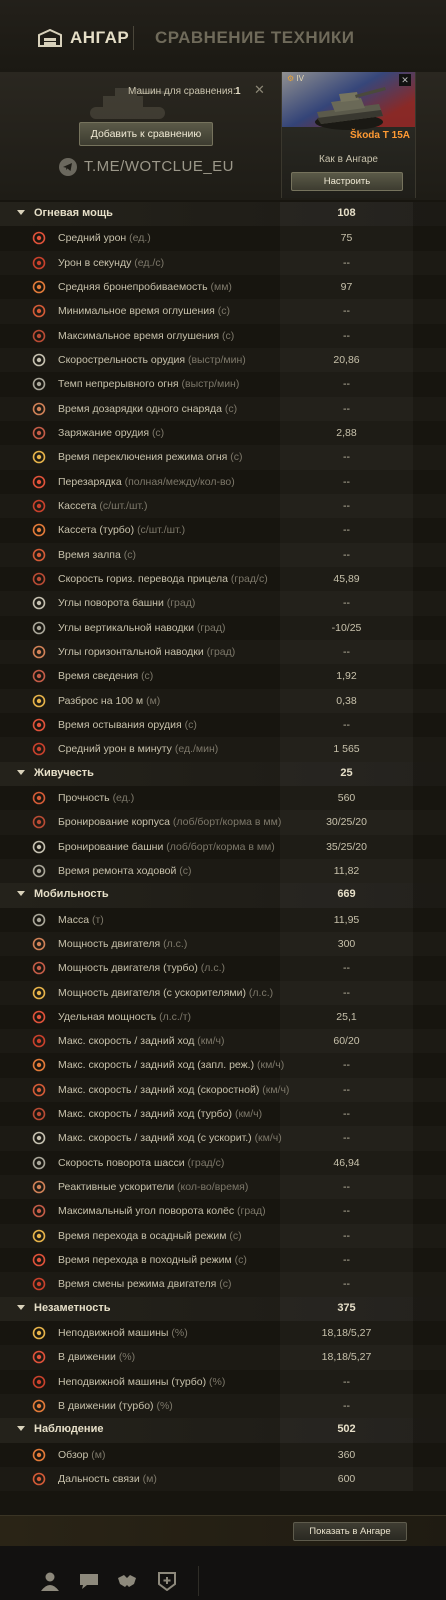 This screenshot has height=1600, width=446. What do you see at coordinates (350, 1531) in the screenshot?
I see `show-in-hangar-button: Показать в Ангаре` at bounding box center [350, 1531].